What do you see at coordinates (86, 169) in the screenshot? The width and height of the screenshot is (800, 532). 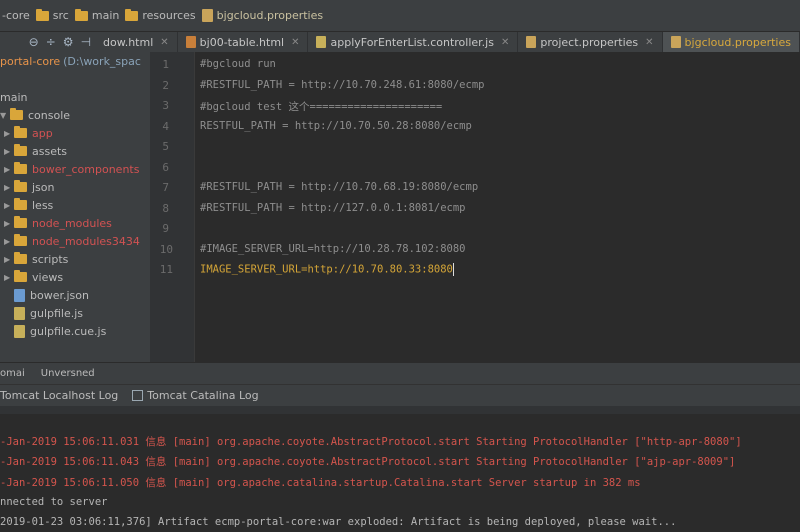 I see `tree-item-label: bower_components` at bounding box center [86, 169].